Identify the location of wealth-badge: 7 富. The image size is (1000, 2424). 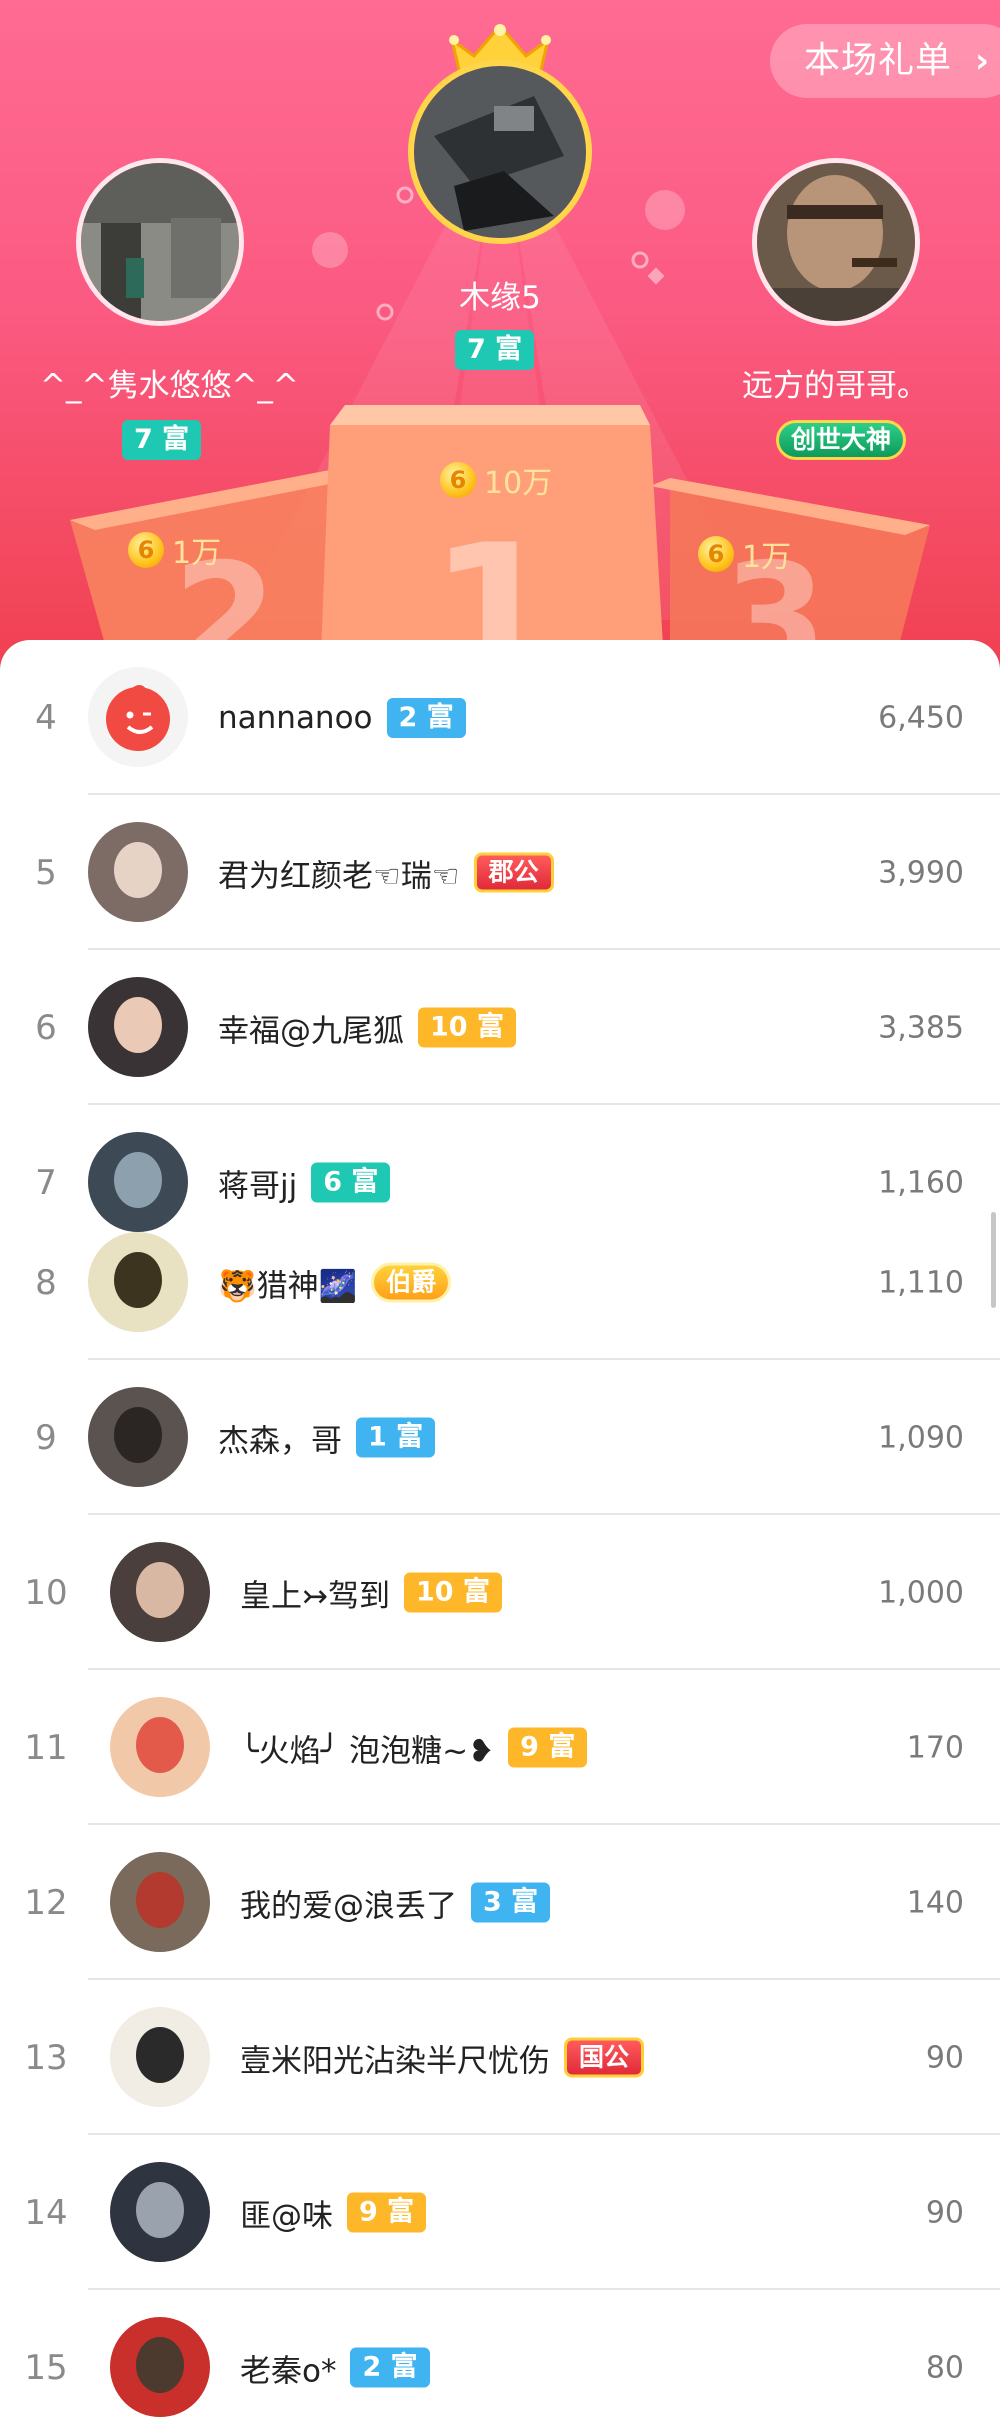
(495, 350).